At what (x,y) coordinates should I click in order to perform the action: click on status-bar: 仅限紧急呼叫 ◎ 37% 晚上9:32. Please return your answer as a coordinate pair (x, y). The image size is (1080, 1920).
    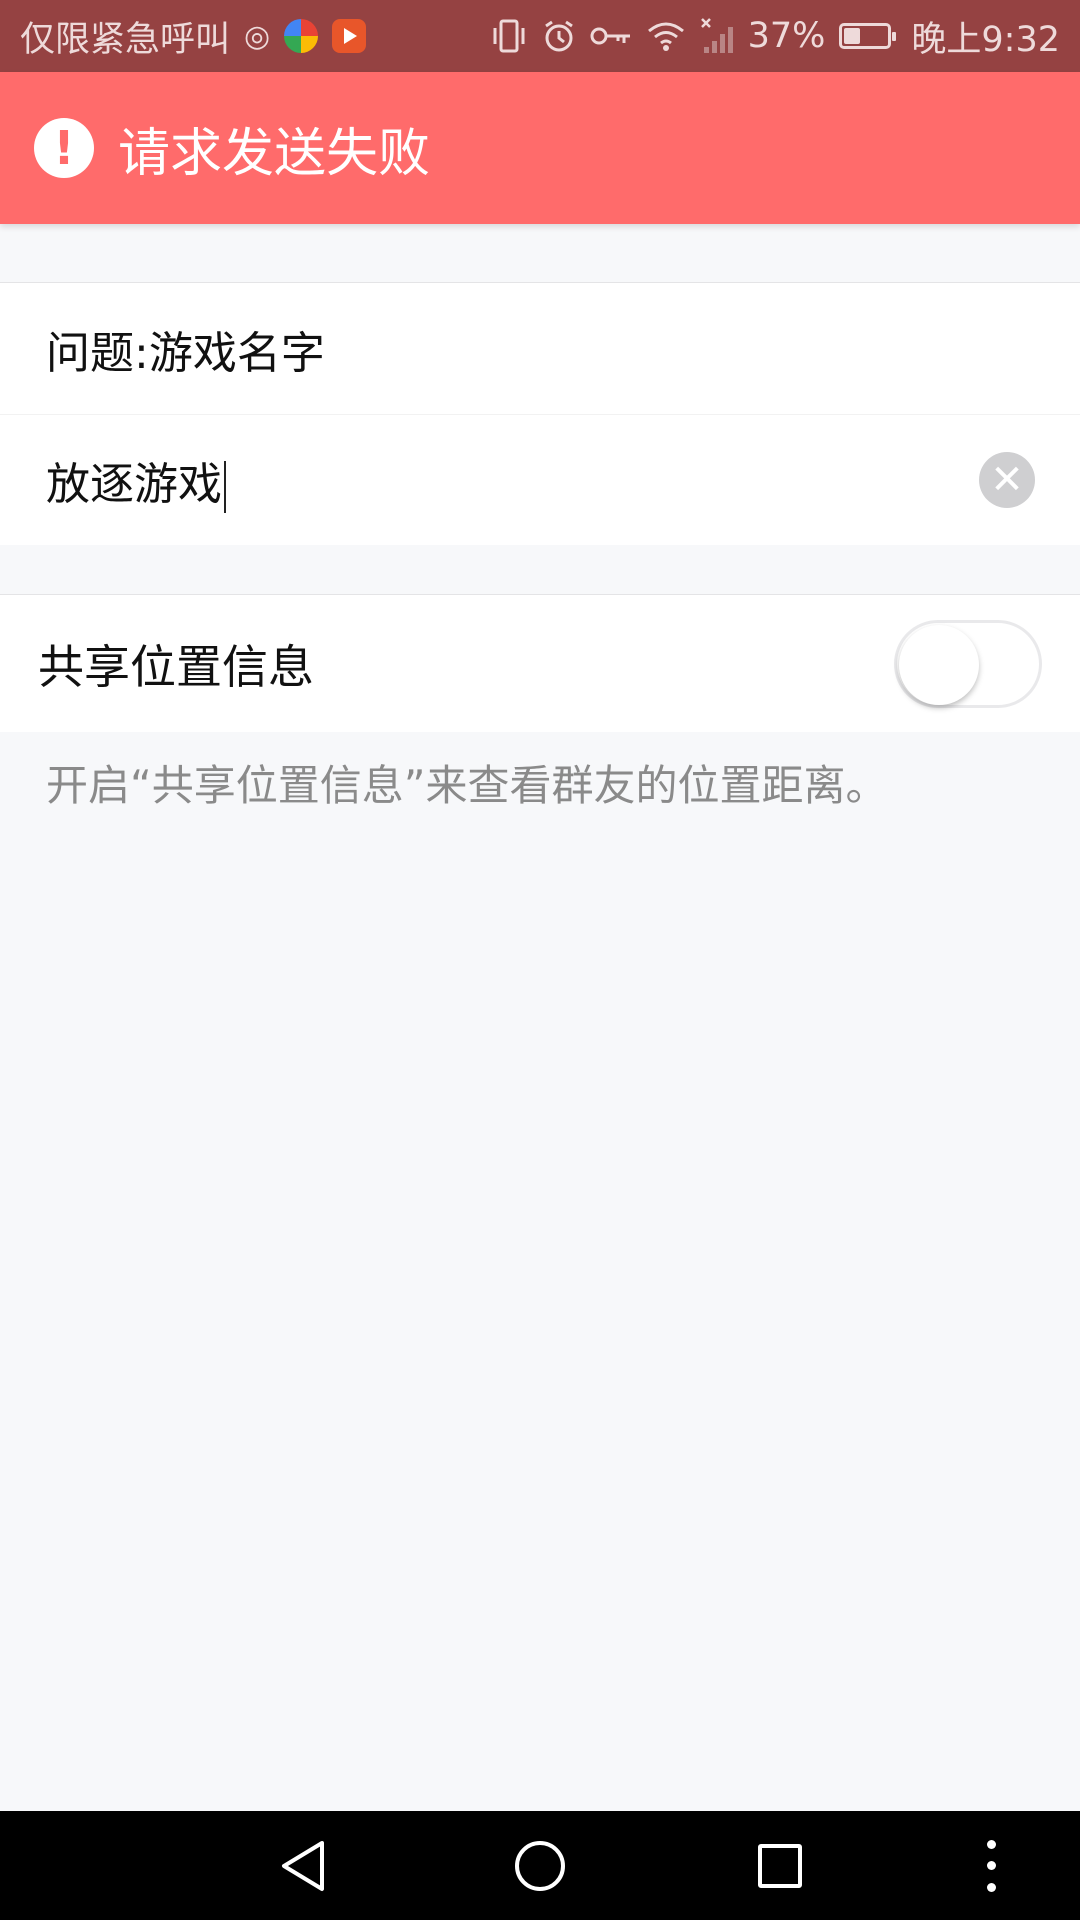
    Looking at the image, I should click on (540, 36).